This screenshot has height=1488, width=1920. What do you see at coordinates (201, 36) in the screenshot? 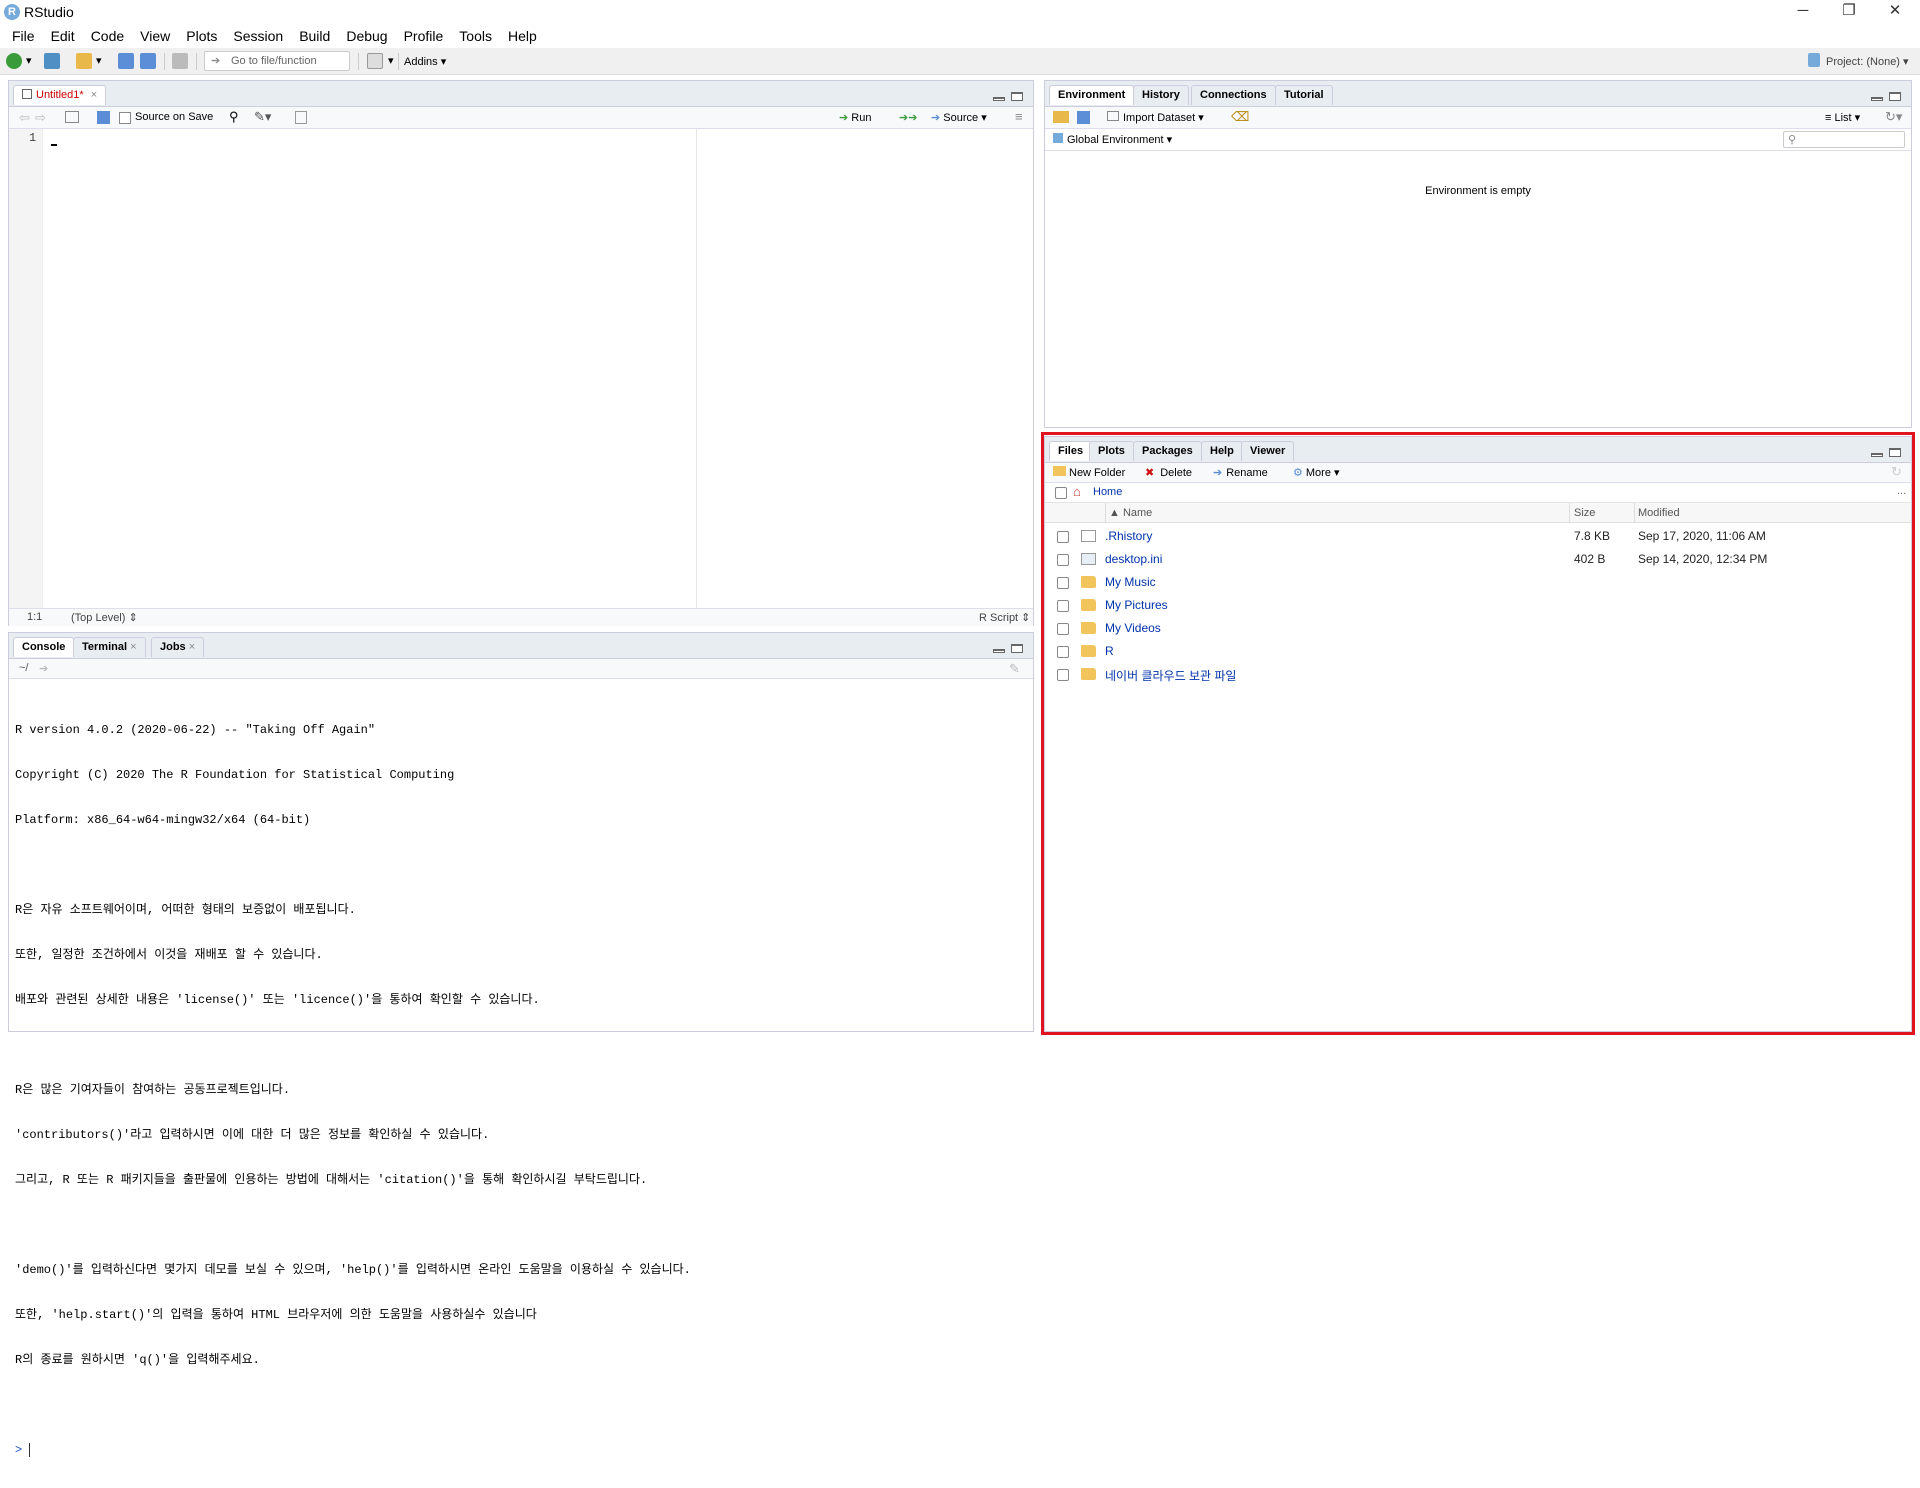
I see `menu-plots: Plots` at bounding box center [201, 36].